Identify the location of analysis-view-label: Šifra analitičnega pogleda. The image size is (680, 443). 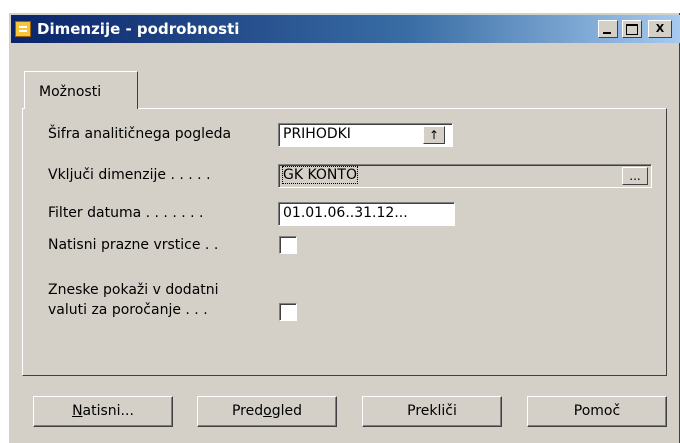
(140, 134).